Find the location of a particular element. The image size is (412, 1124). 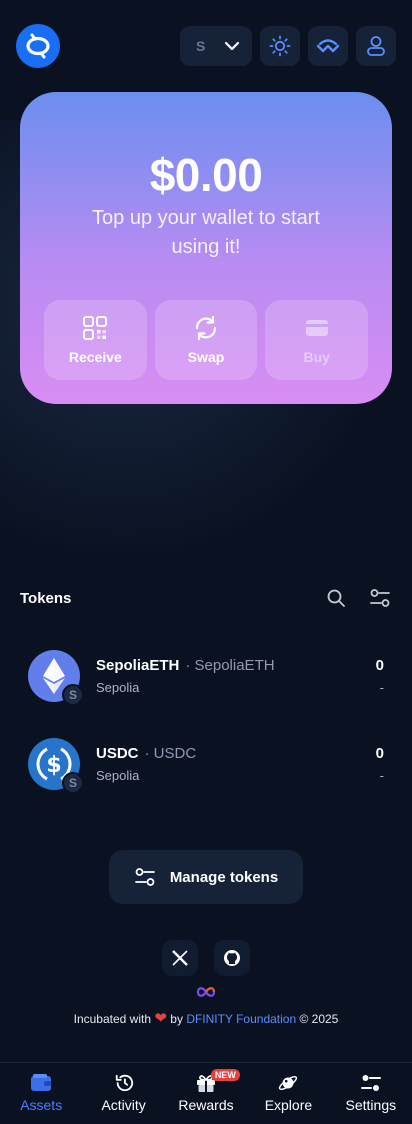

manage-tokens-button: Manage tokens is located at coordinates (206, 877).